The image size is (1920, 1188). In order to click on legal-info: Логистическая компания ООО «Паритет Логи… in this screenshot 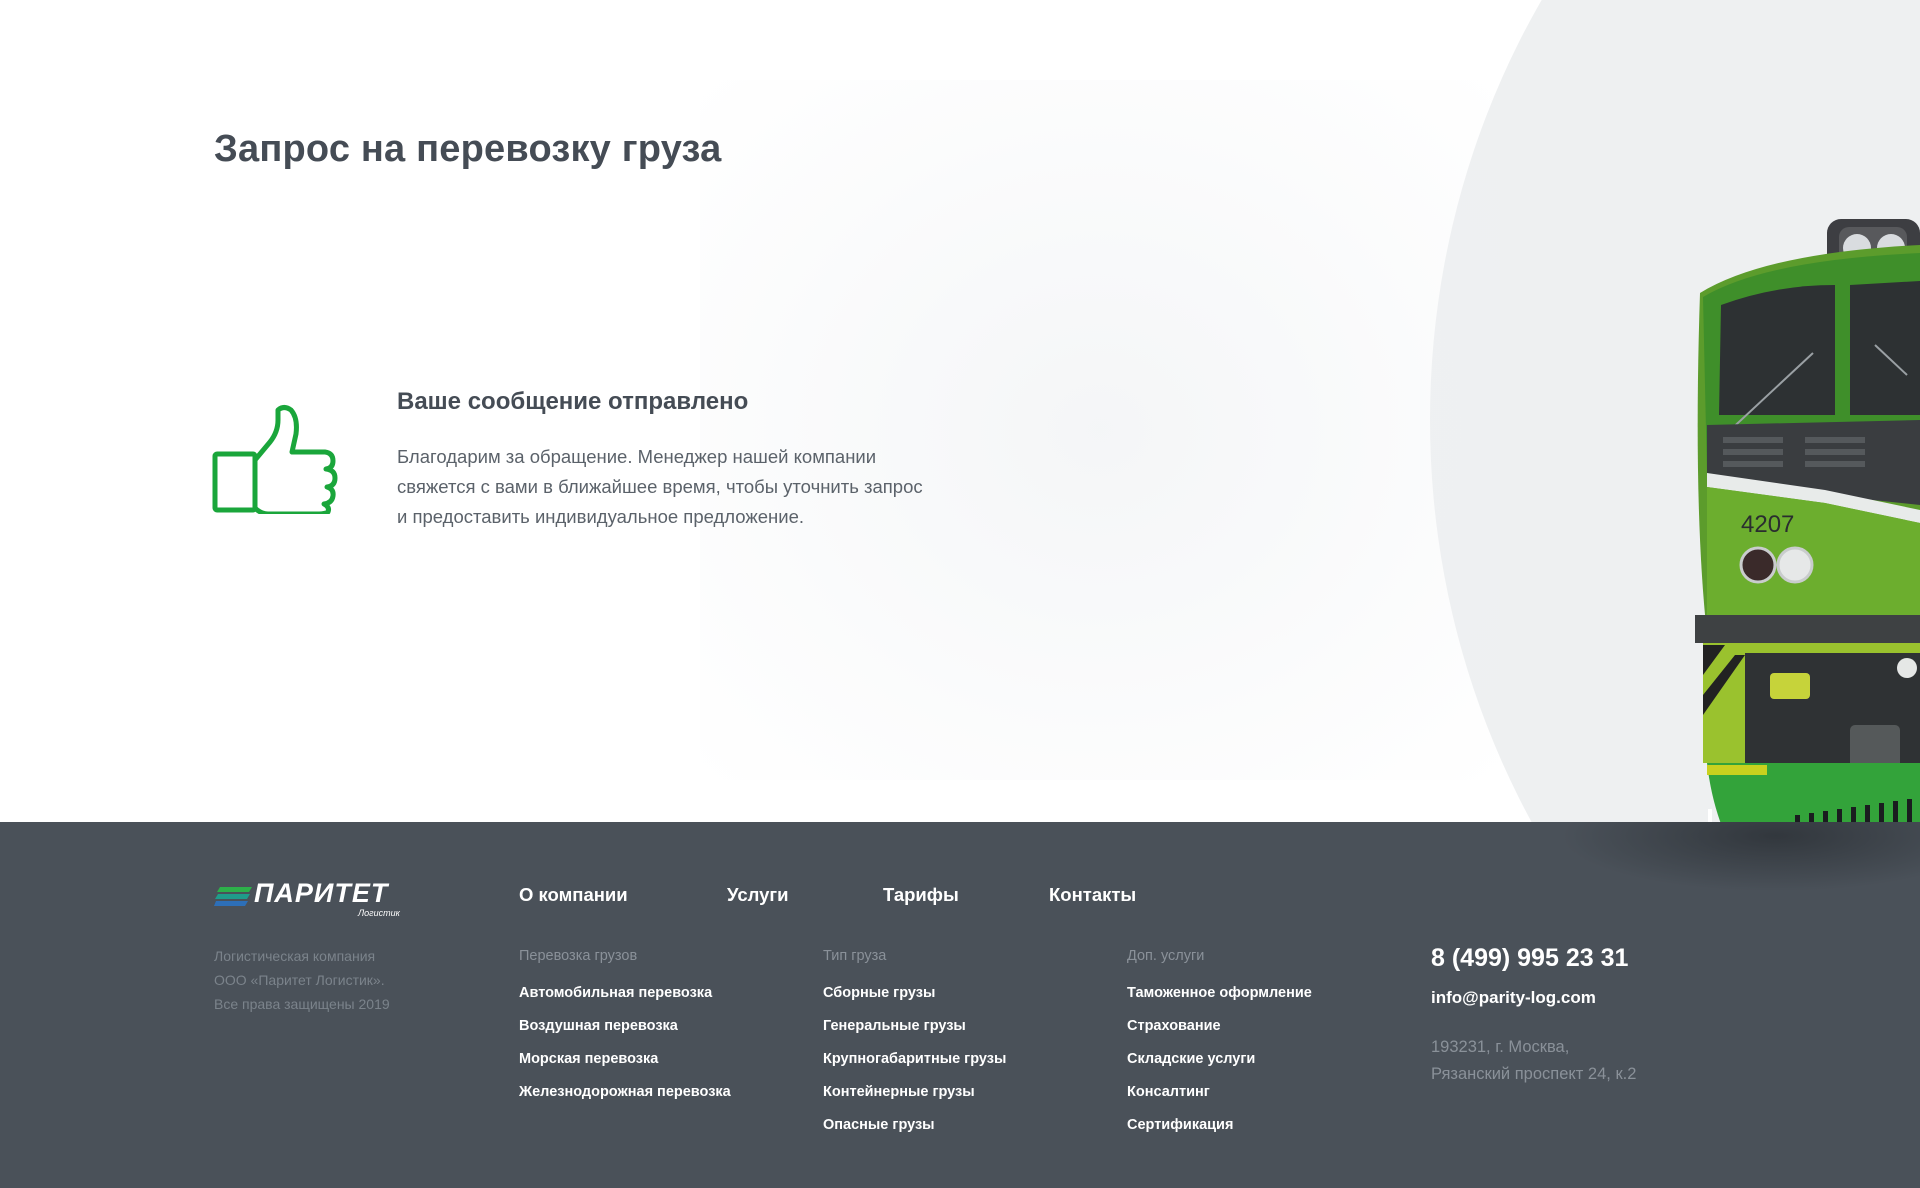, I will do `click(302, 980)`.